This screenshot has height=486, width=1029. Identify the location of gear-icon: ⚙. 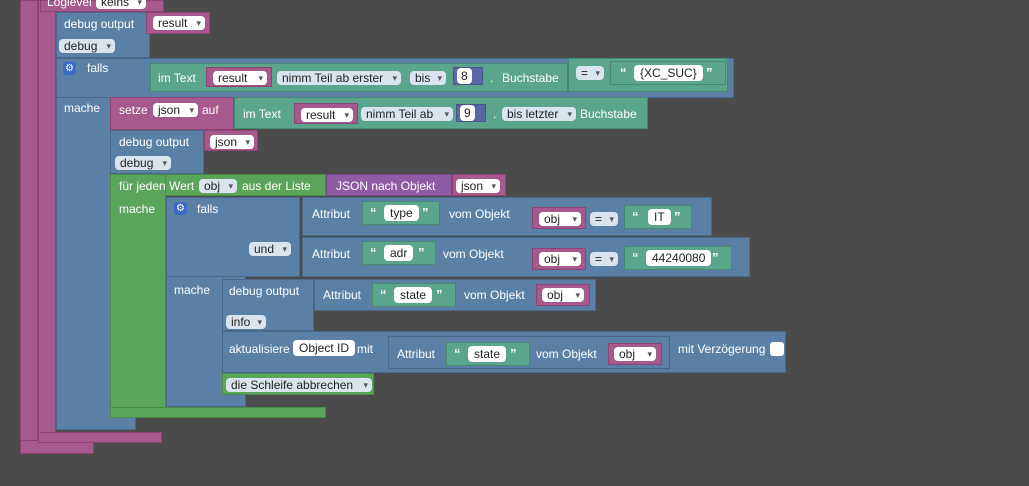
(69, 68).